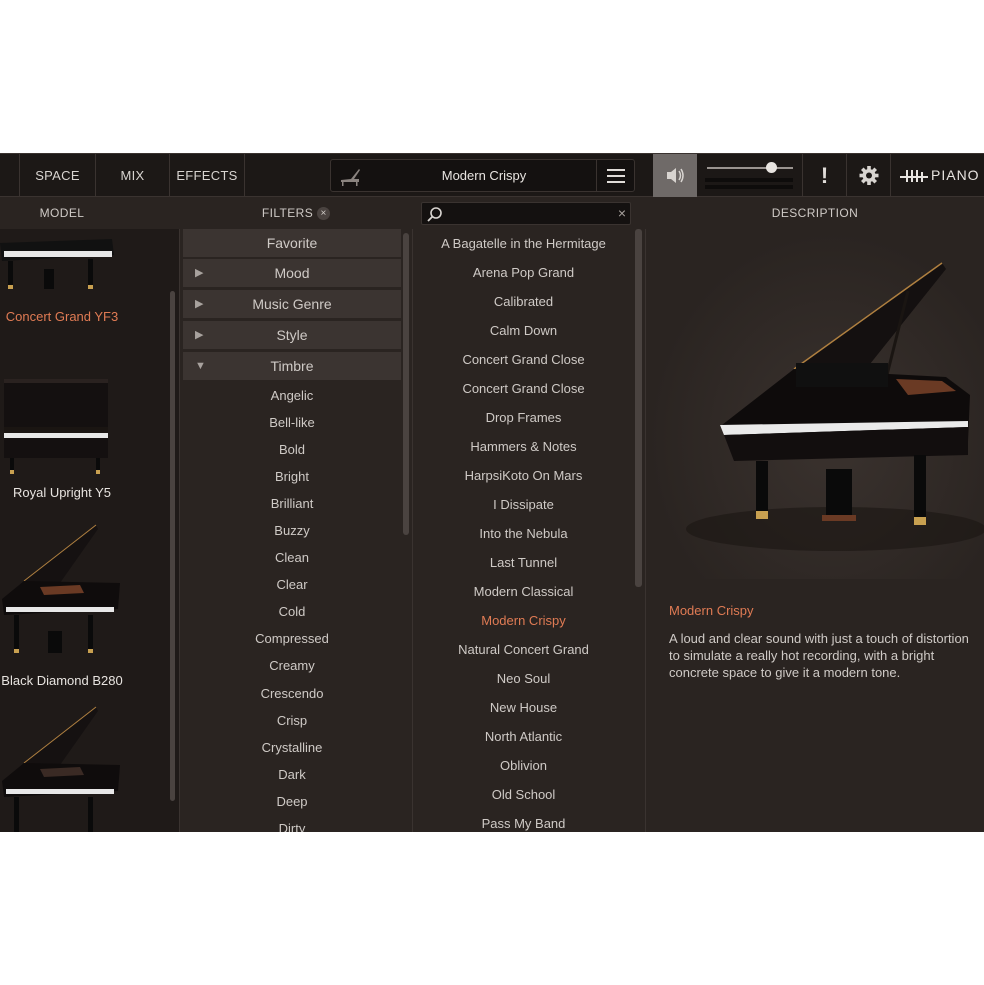 The width and height of the screenshot is (984, 985). I want to click on royal-upright-y5-image, so click(62, 427).